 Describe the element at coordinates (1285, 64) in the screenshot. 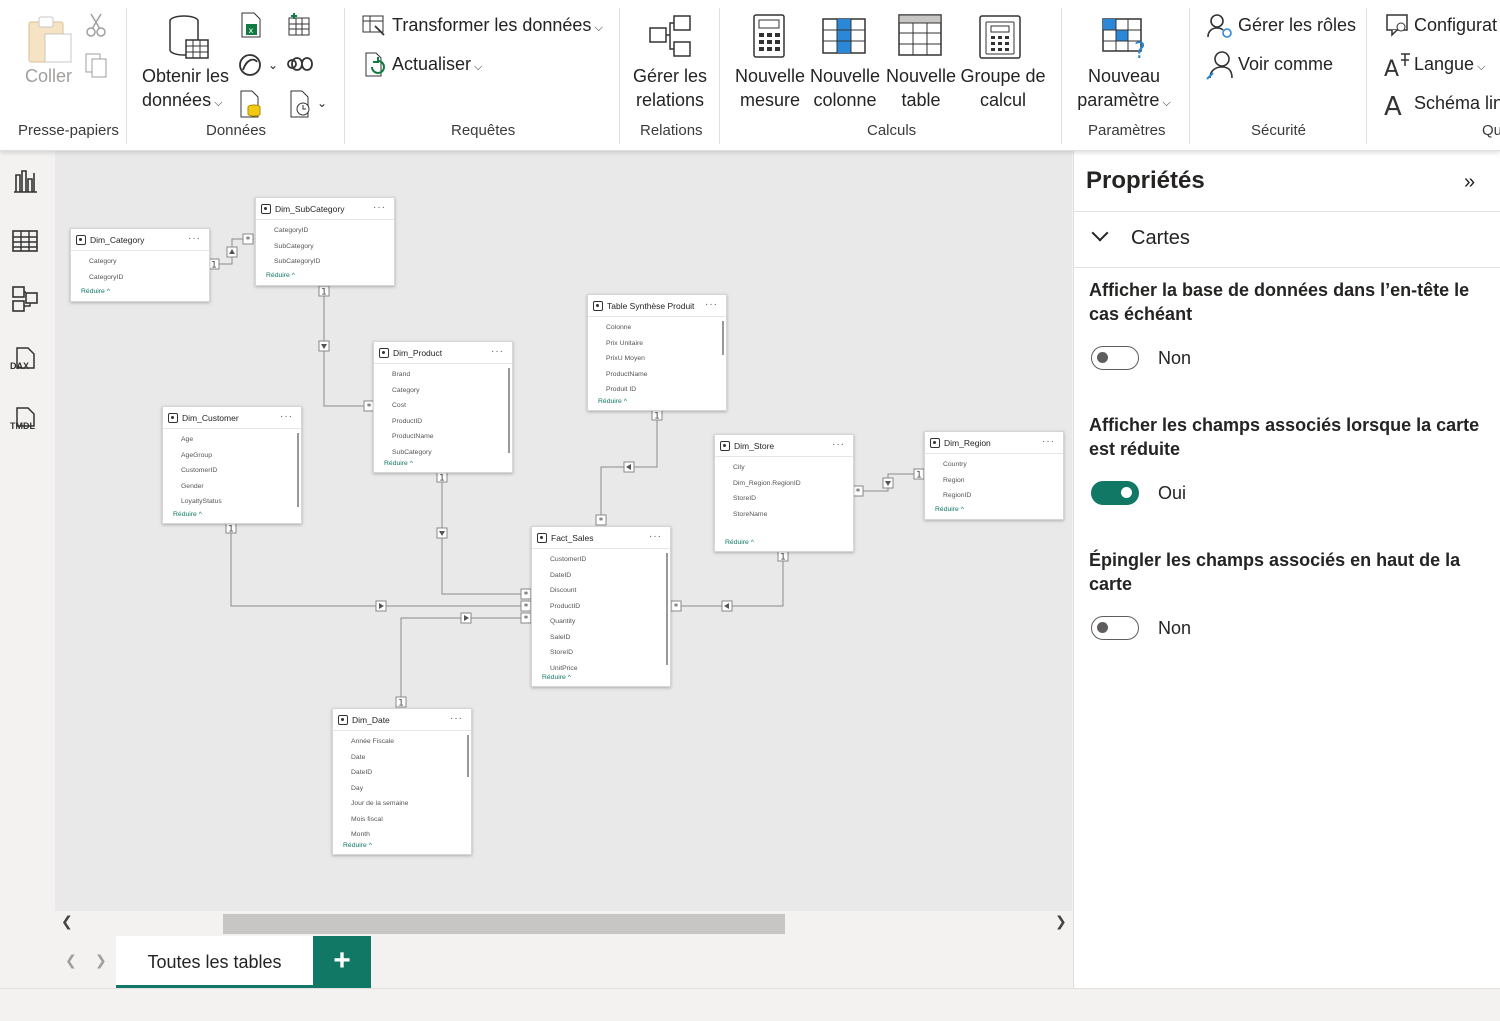

I see `view-as-button: Voir comme` at that location.